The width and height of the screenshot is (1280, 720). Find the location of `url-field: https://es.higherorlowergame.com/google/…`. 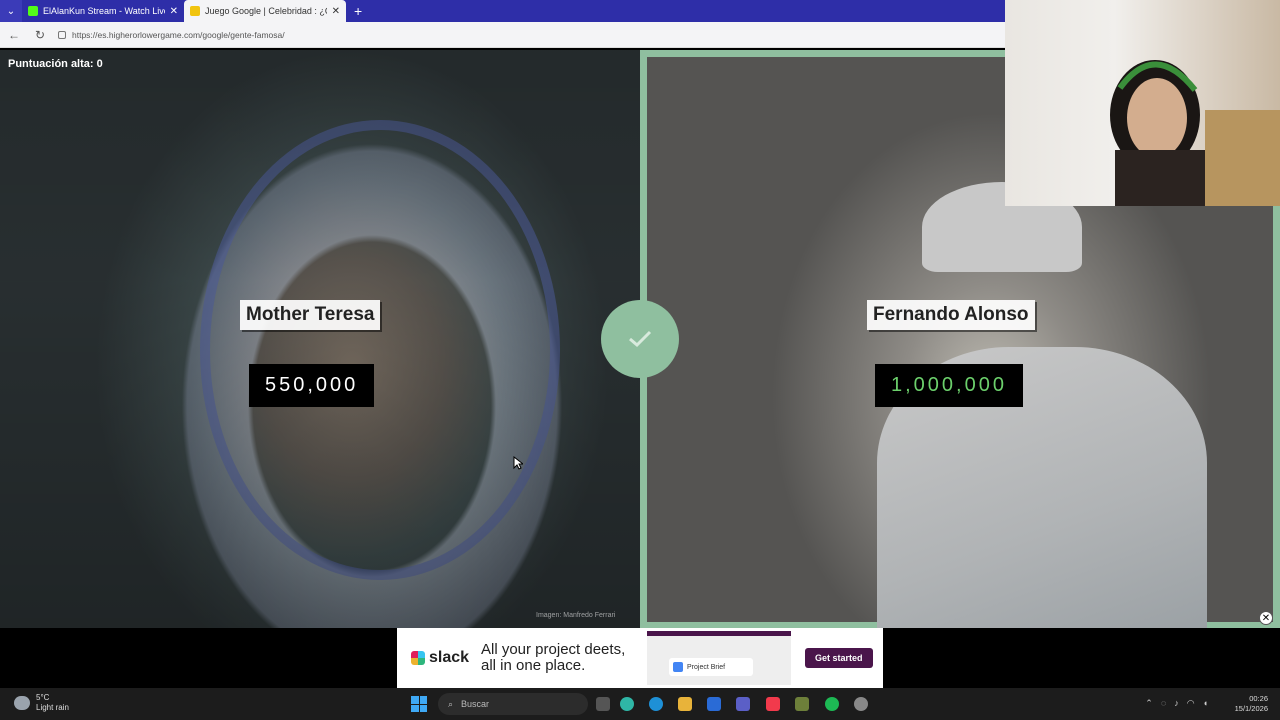

url-field: https://es.higherorlowergame.com/google/… is located at coordinates (171, 35).